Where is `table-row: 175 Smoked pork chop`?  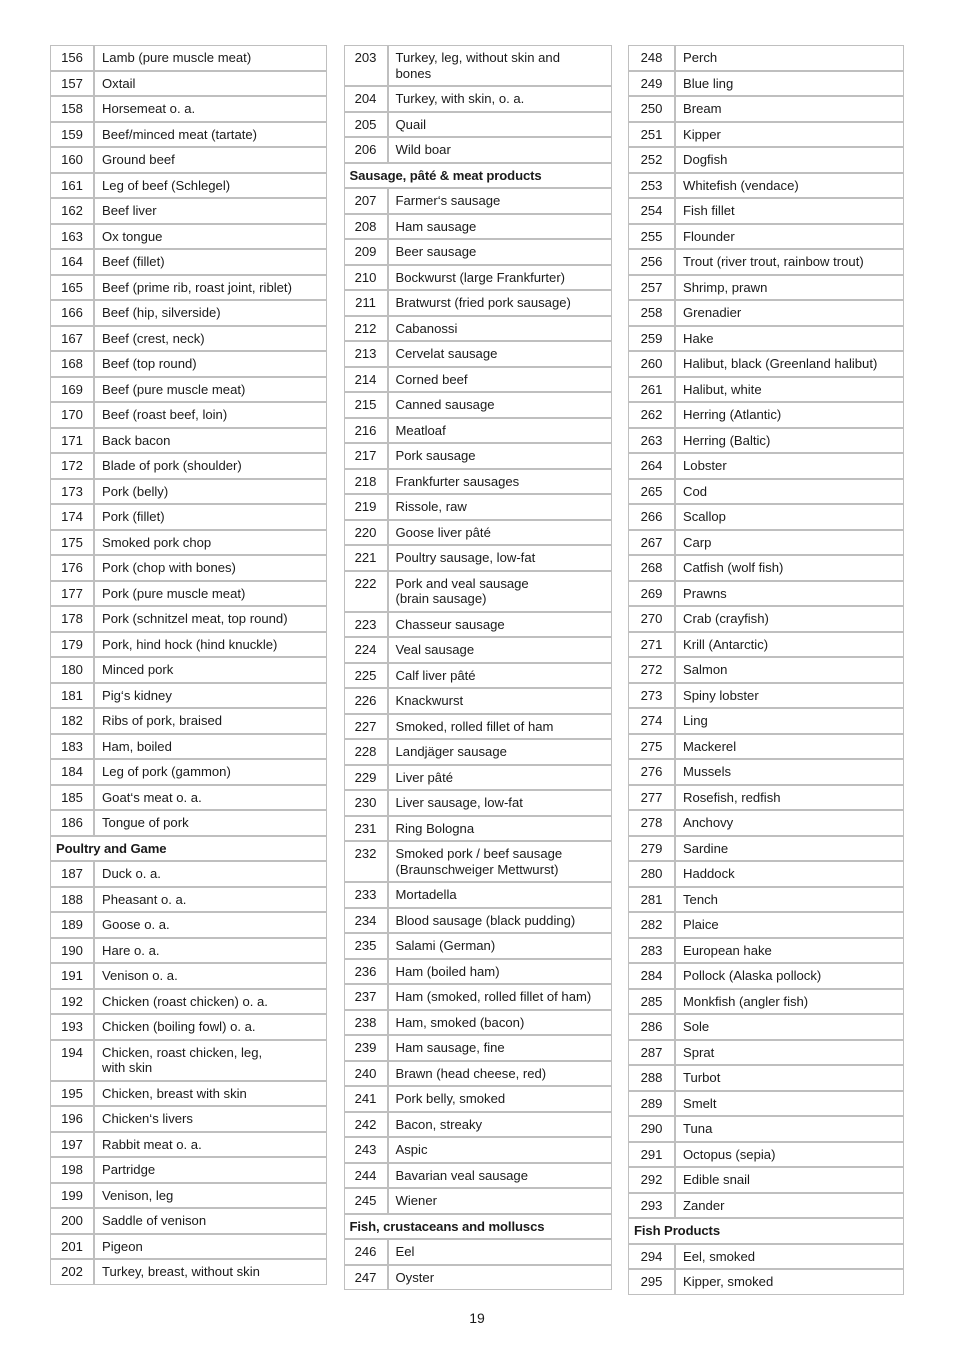
table-row: 175 Smoked pork chop is located at coordinates (188, 542).